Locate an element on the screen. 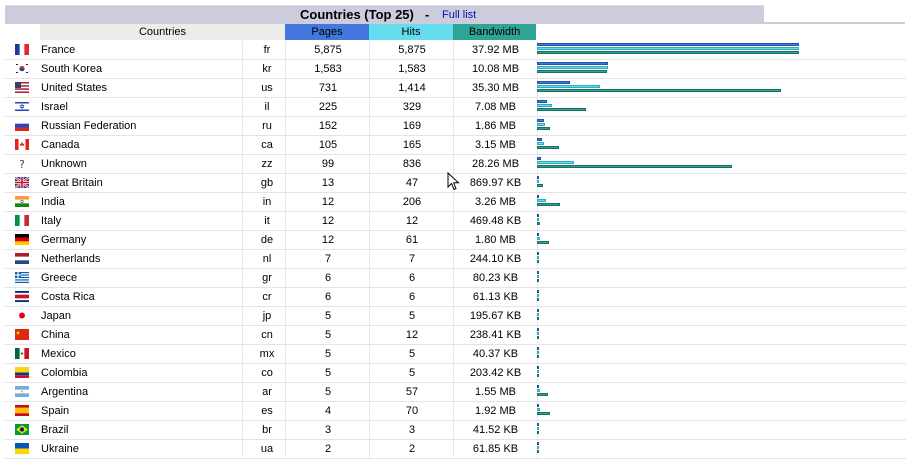 The image size is (906, 461). hits-value: 169 is located at coordinates (411, 126).